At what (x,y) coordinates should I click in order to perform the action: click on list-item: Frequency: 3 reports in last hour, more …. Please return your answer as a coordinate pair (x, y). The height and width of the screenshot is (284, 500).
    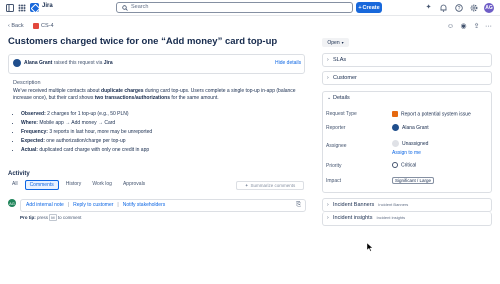
    Looking at the image, I should click on (162, 132).